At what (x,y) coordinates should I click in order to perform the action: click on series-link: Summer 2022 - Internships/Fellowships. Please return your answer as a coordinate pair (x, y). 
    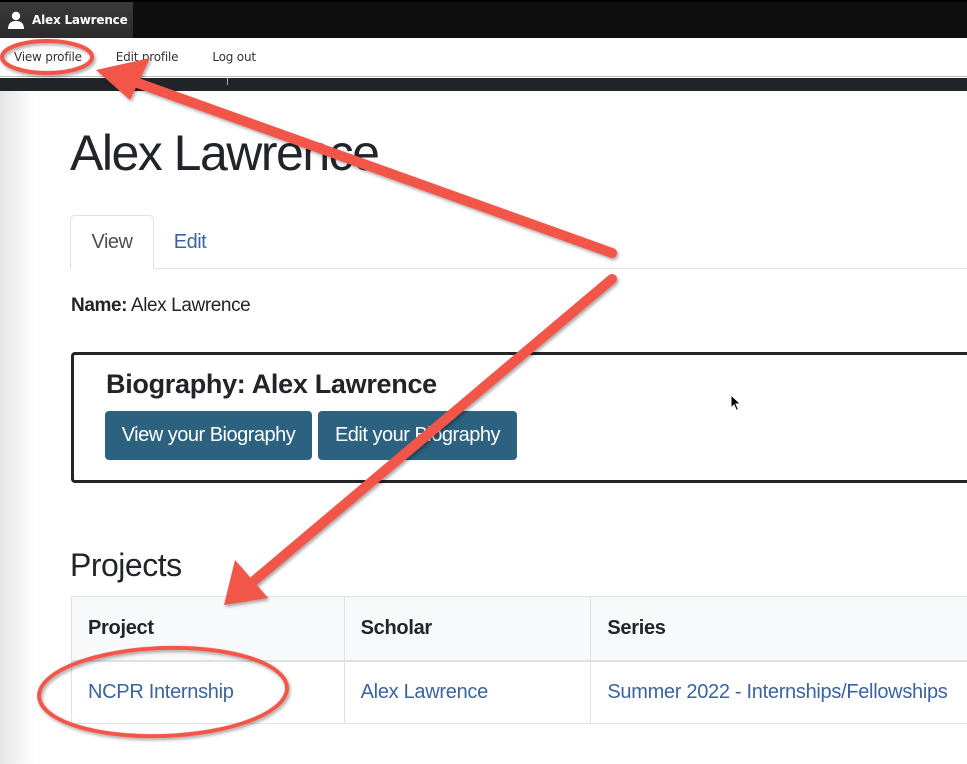
    Looking at the image, I should click on (777, 692).